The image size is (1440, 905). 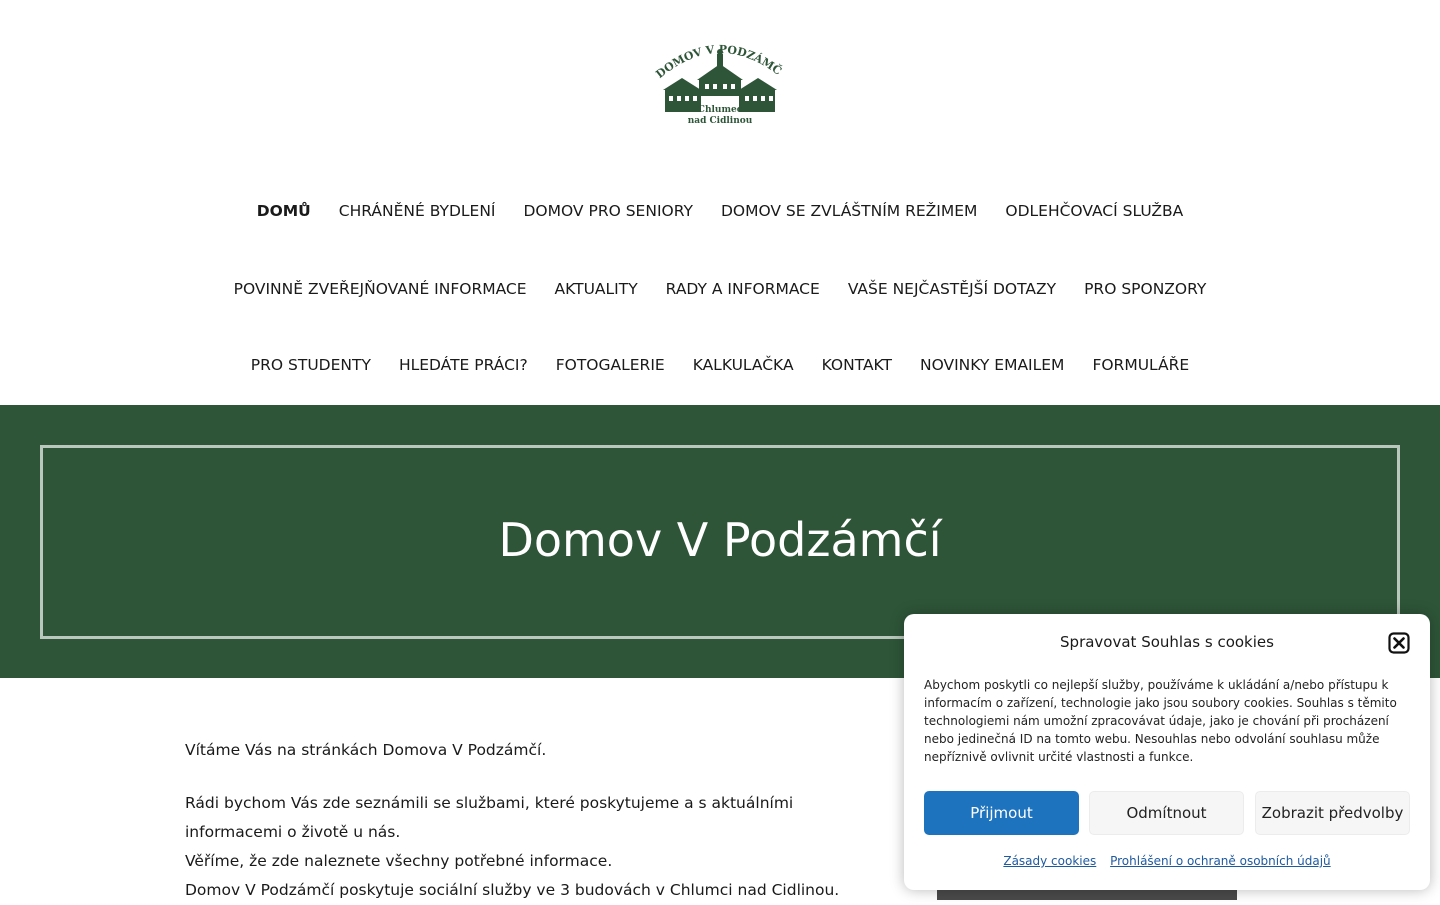 I want to click on nav-item-novinky-emailem: NOVINKY EMAILEM, so click(x=992, y=365).